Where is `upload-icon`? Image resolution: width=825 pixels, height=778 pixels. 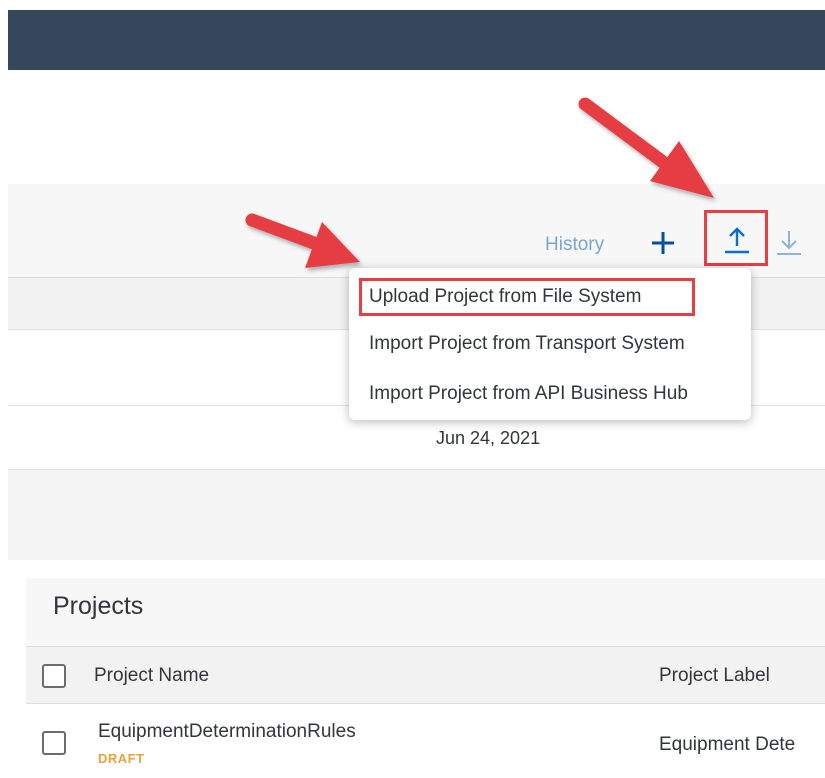
upload-icon is located at coordinates (737, 240).